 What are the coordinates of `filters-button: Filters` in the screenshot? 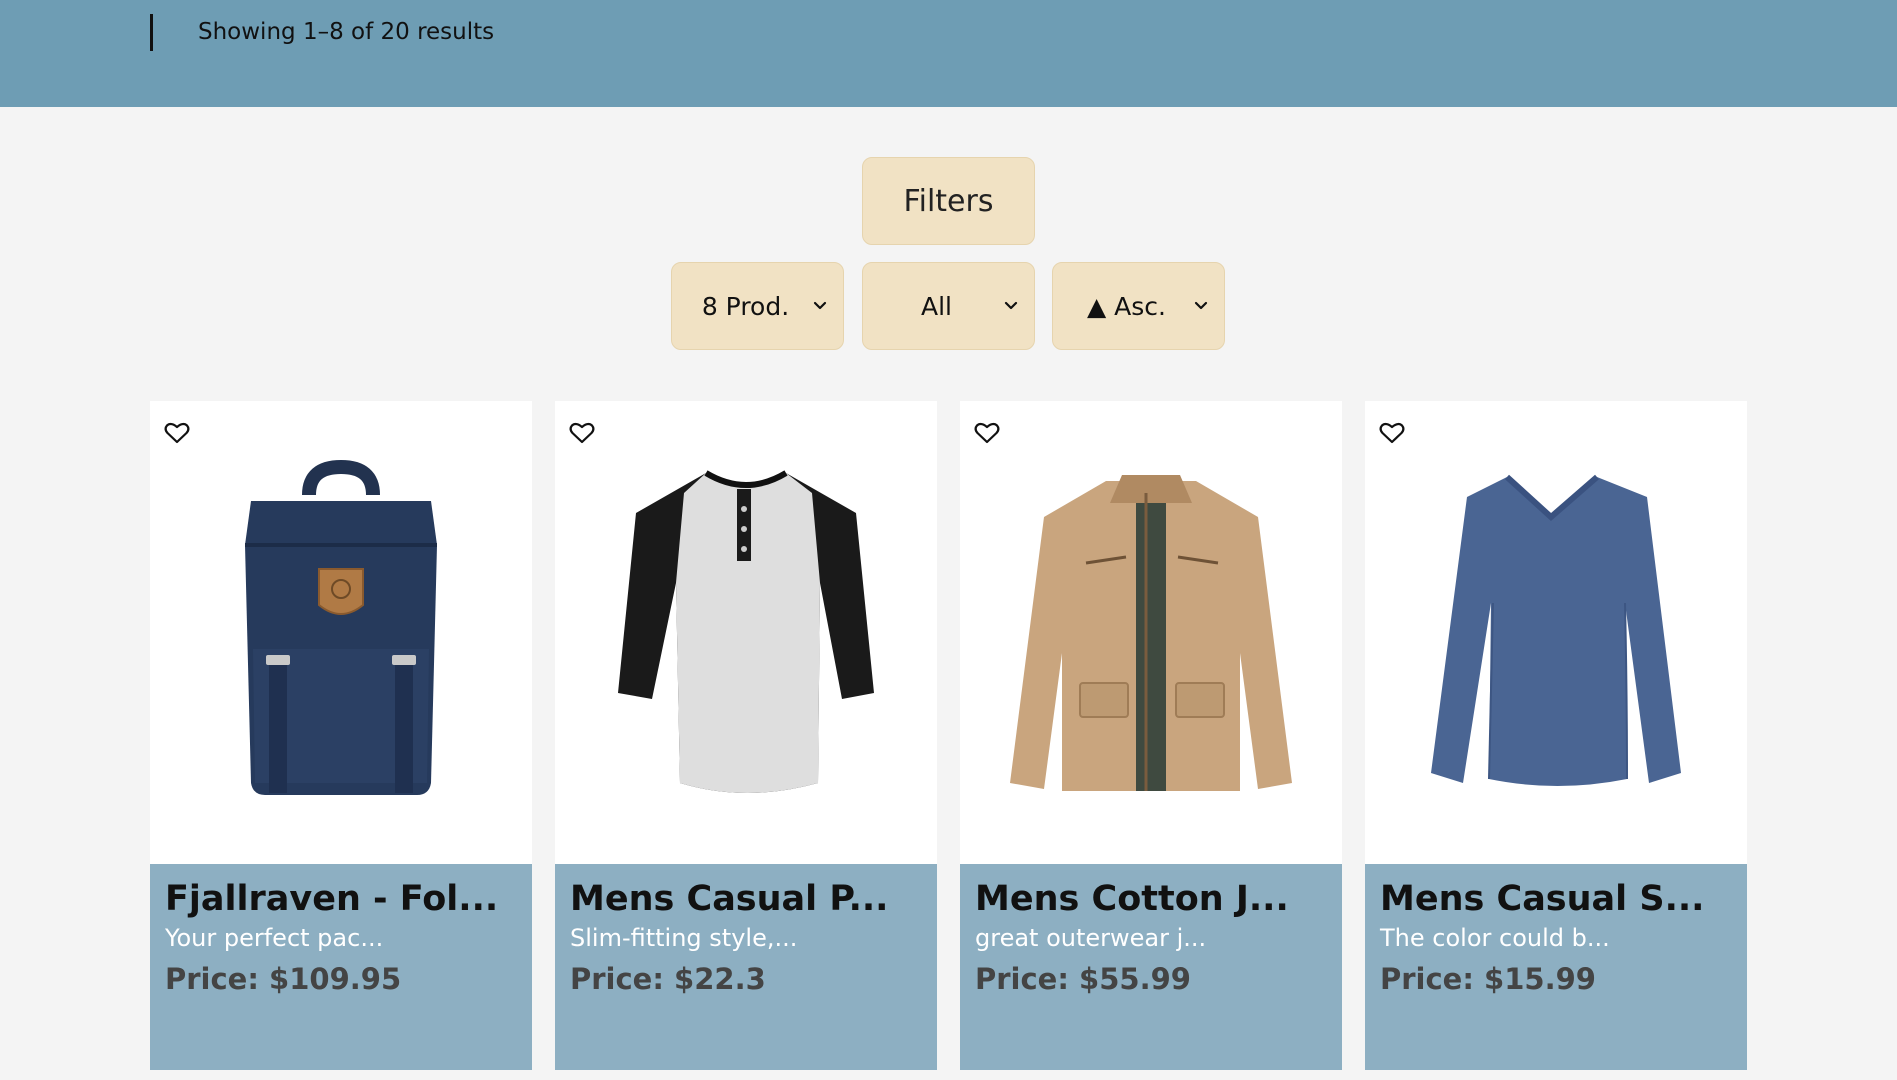 It's located at (948, 201).